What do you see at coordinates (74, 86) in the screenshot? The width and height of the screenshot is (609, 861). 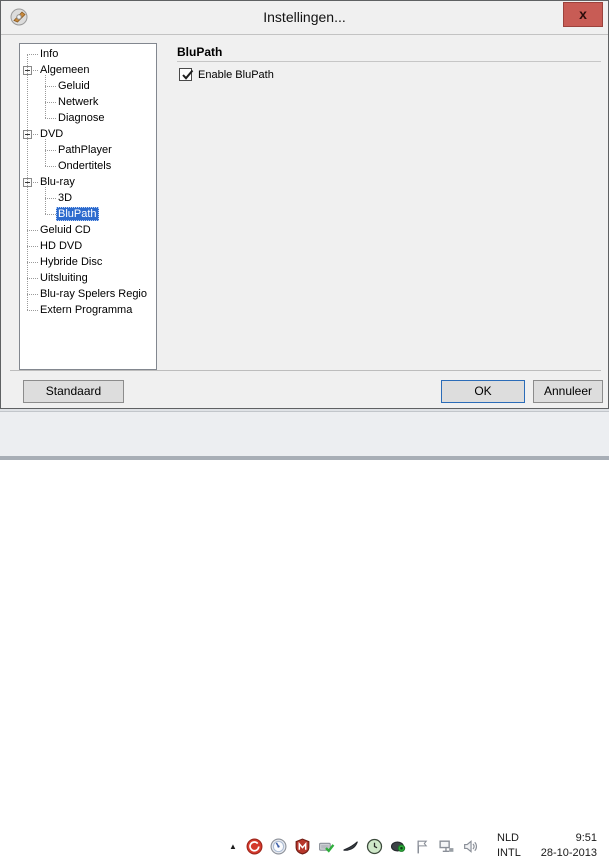 I see `tree-item-label: Geluid` at bounding box center [74, 86].